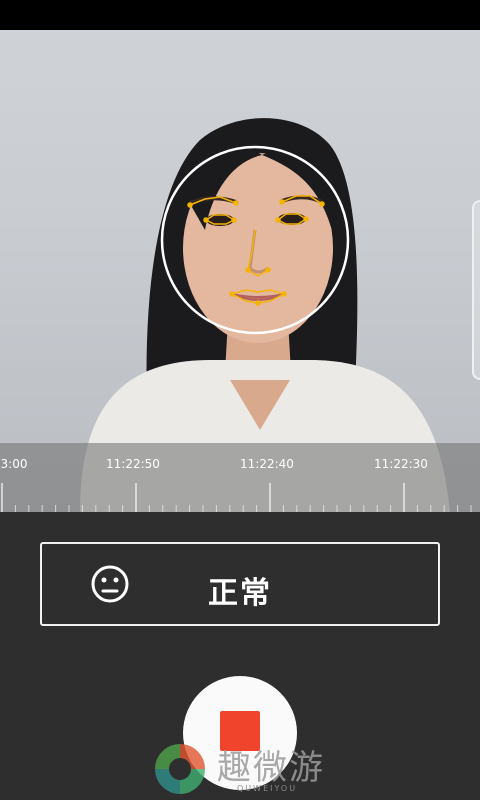 This screenshot has width=480, height=800. What do you see at coordinates (14, 464) in the screenshot?
I see `timeline-label: 3:00` at bounding box center [14, 464].